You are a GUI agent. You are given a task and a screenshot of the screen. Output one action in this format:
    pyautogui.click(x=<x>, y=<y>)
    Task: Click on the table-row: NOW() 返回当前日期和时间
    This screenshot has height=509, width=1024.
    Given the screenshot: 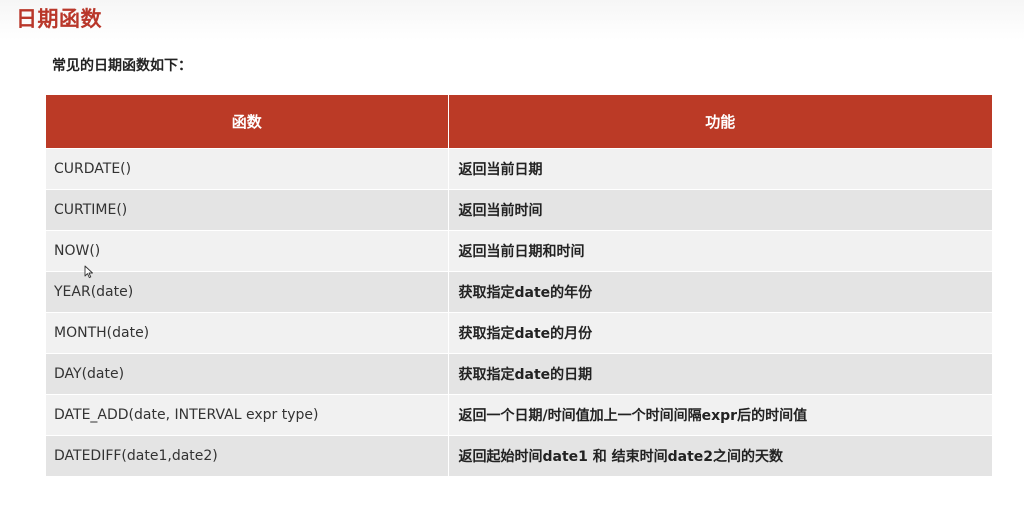 What is the action you would take?
    pyautogui.click(x=519, y=251)
    